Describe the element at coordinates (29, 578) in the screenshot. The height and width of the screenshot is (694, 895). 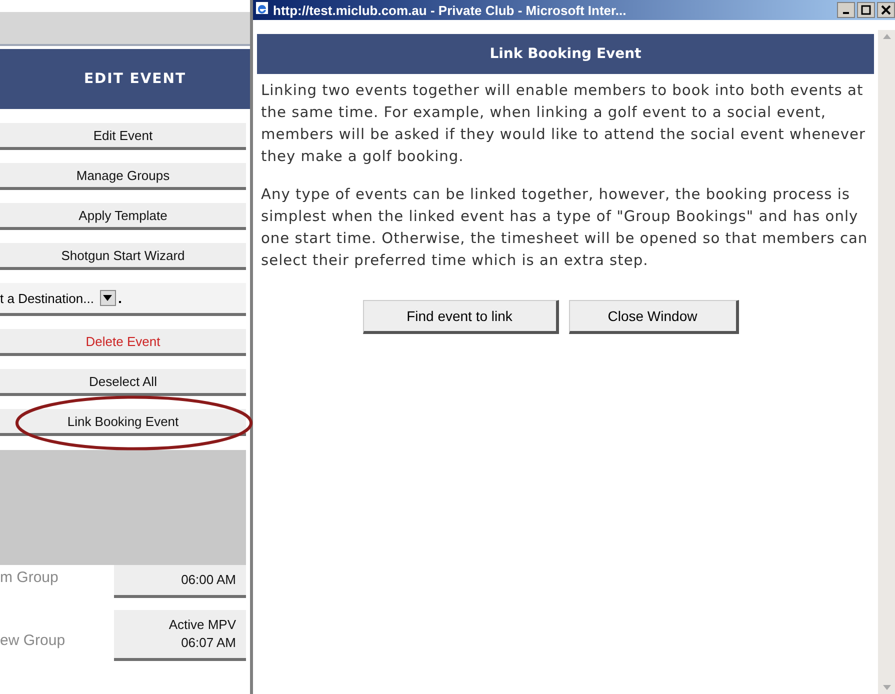
I see `group-name: m Group` at that location.